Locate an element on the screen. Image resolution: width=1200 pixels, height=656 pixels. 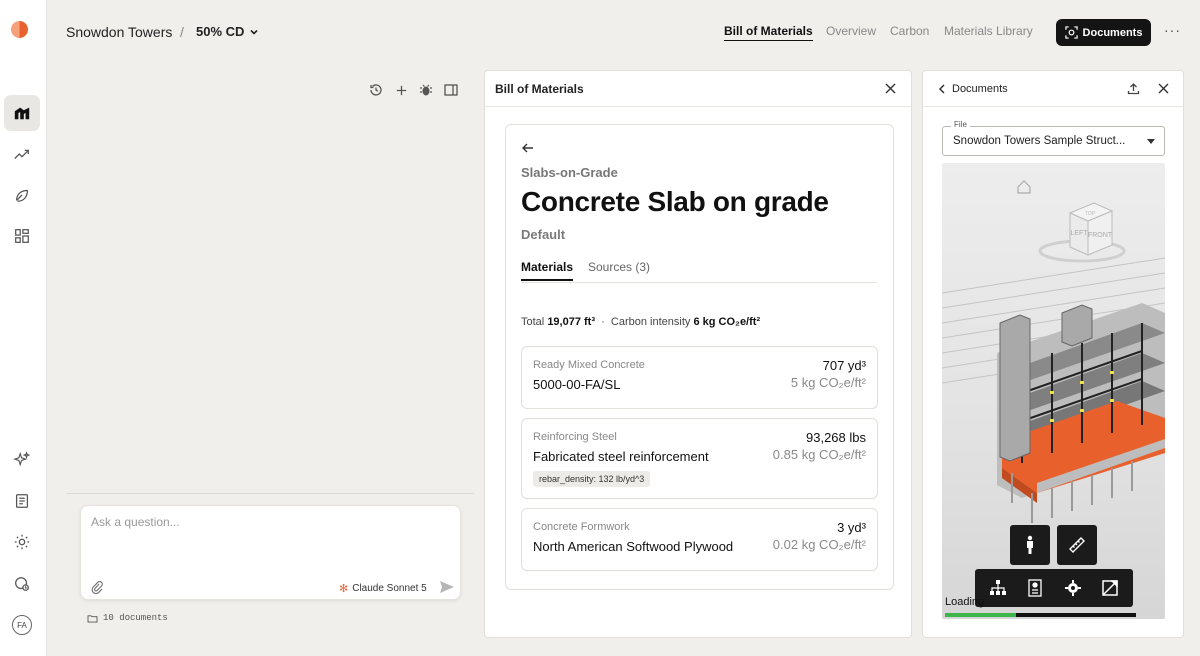
model-name: Claude Sonnet 5 is located at coordinates (389, 588).